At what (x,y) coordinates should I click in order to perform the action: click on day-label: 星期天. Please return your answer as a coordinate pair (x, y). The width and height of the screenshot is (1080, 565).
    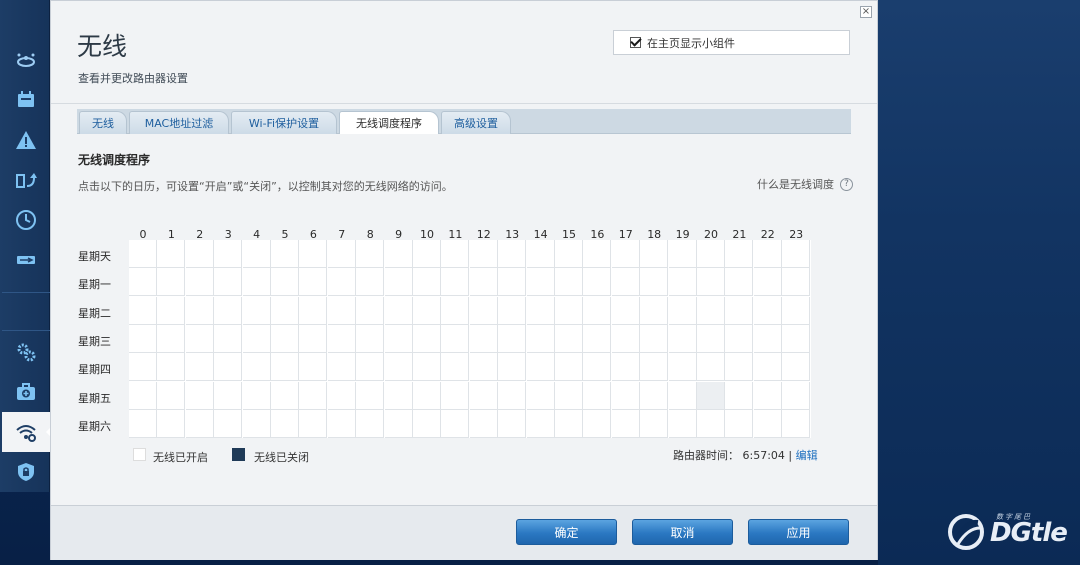
    Looking at the image, I should click on (103, 256).